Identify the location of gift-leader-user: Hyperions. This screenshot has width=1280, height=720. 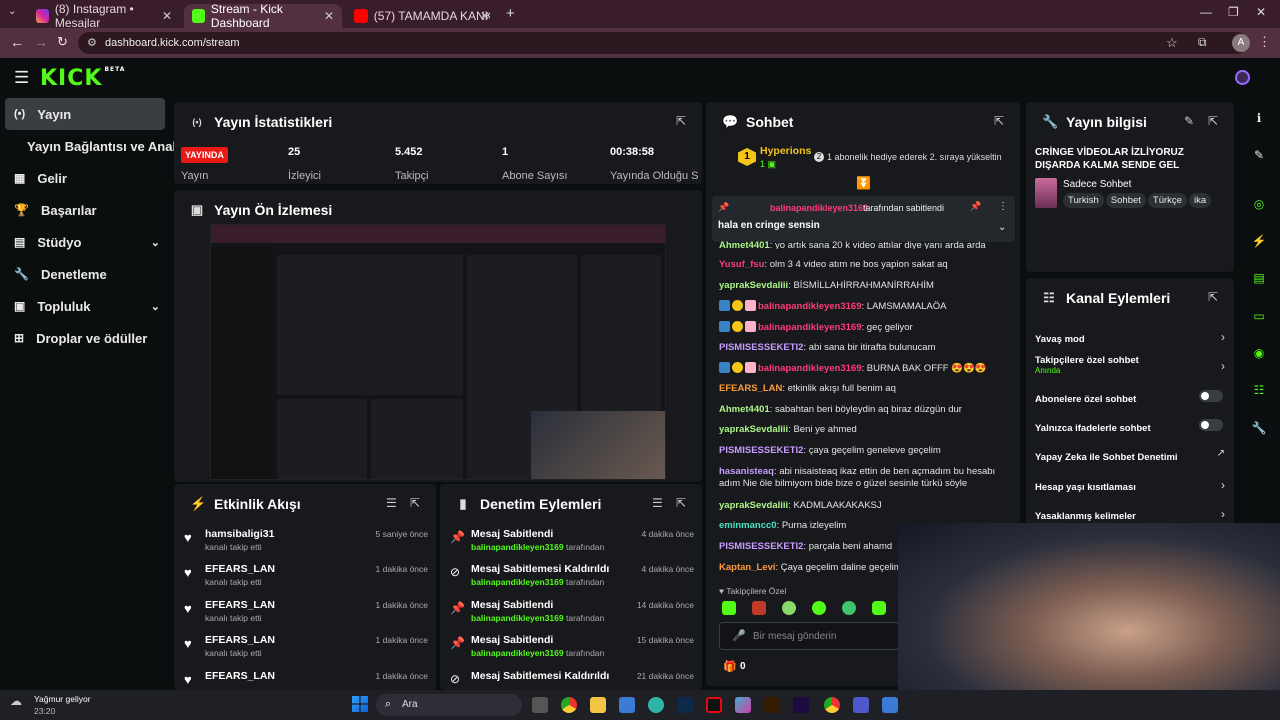
(785, 151).